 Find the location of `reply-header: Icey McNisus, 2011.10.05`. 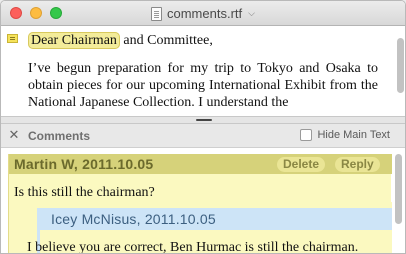

reply-header: Icey McNisus, 2011.10.05 is located at coordinates (214, 219).